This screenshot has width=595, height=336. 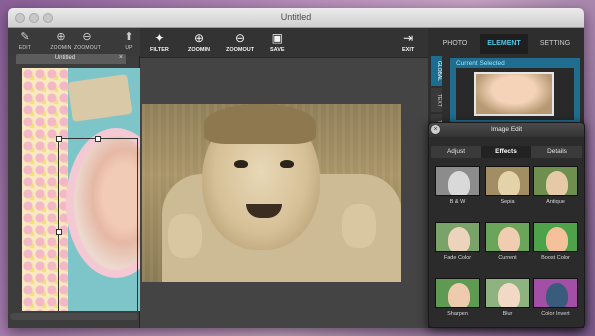 What do you see at coordinates (159, 38) in the screenshot?
I see `magic-wand-icon: ✦` at bounding box center [159, 38].